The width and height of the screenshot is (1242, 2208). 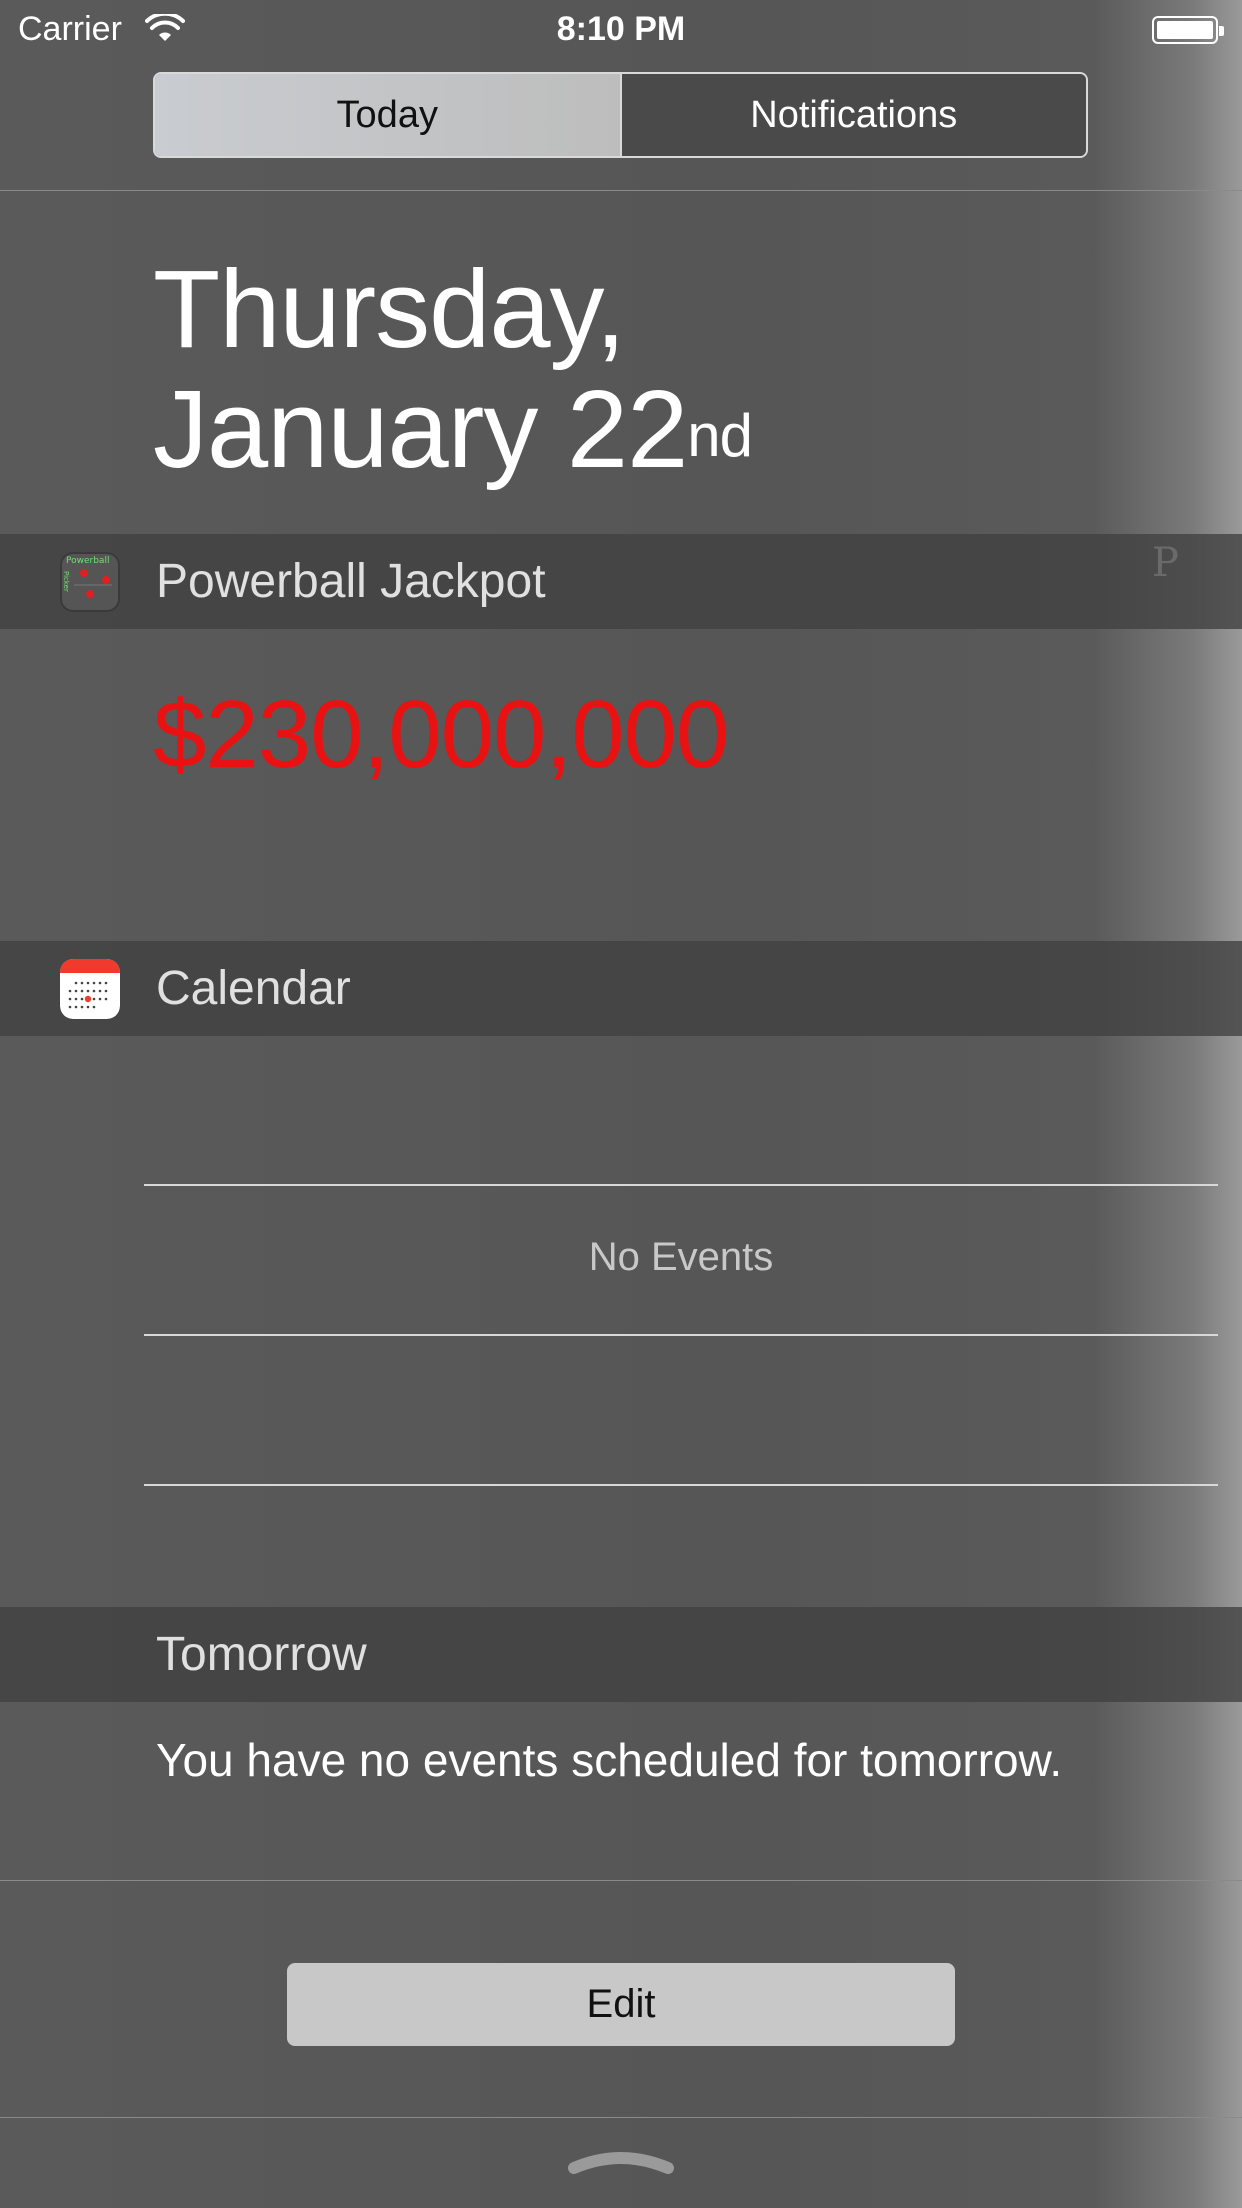 What do you see at coordinates (66, 581) in the screenshot?
I see `powerball-icon-side-text: Picker` at bounding box center [66, 581].